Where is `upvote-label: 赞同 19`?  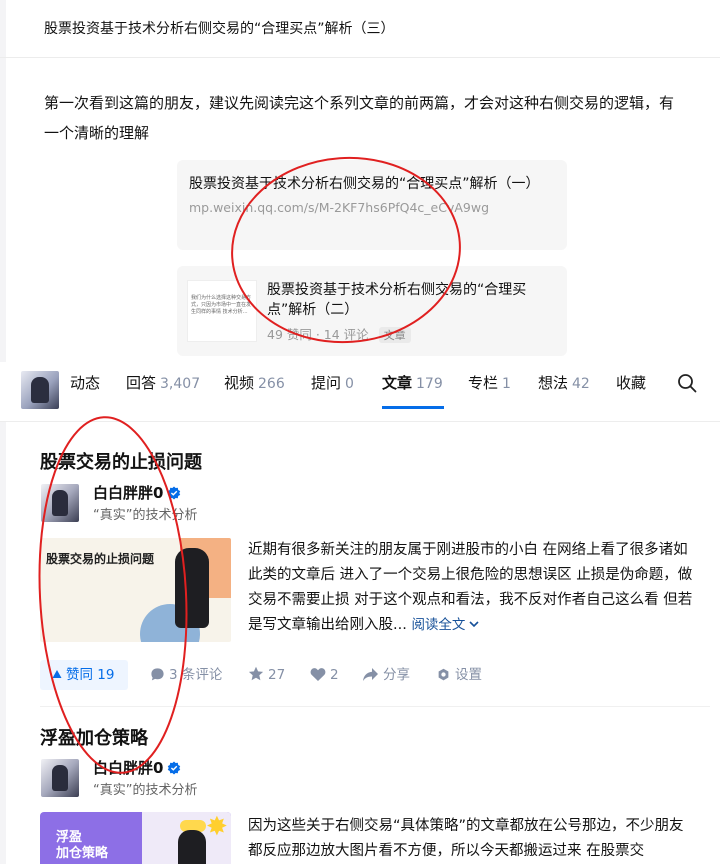 upvote-label: 赞同 19 is located at coordinates (90, 675).